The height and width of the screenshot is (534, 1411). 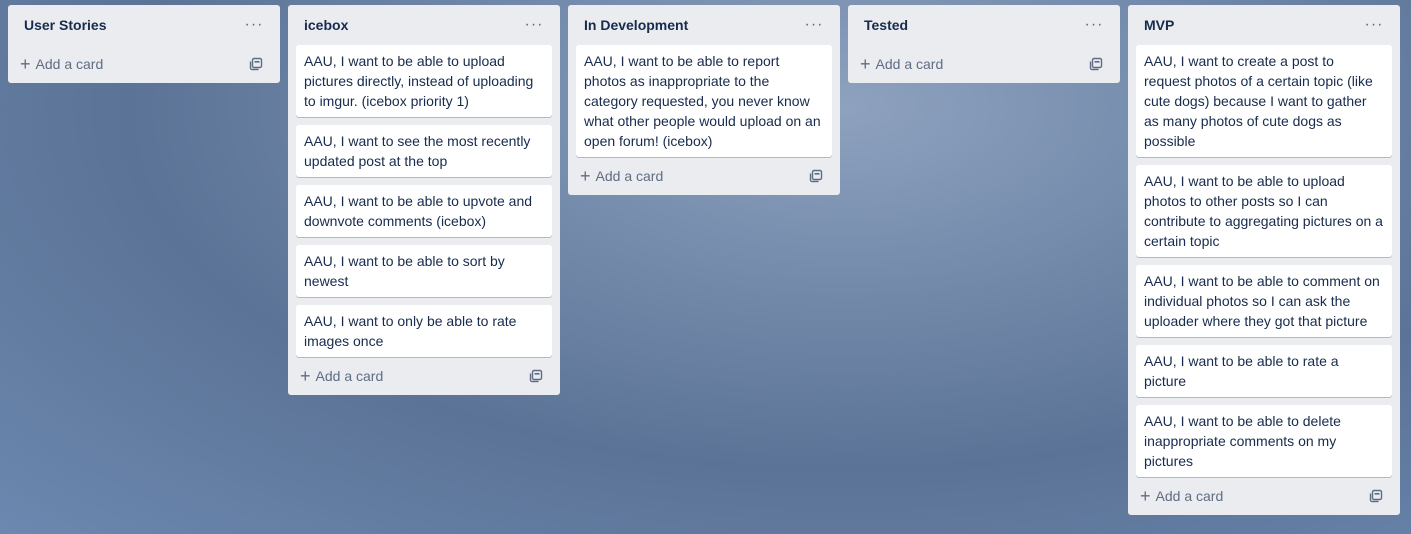 What do you see at coordinates (424, 271) in the screenshot?
I see `card: AAU, I want to be able to sort by newest` at bounding box center [424, 271].